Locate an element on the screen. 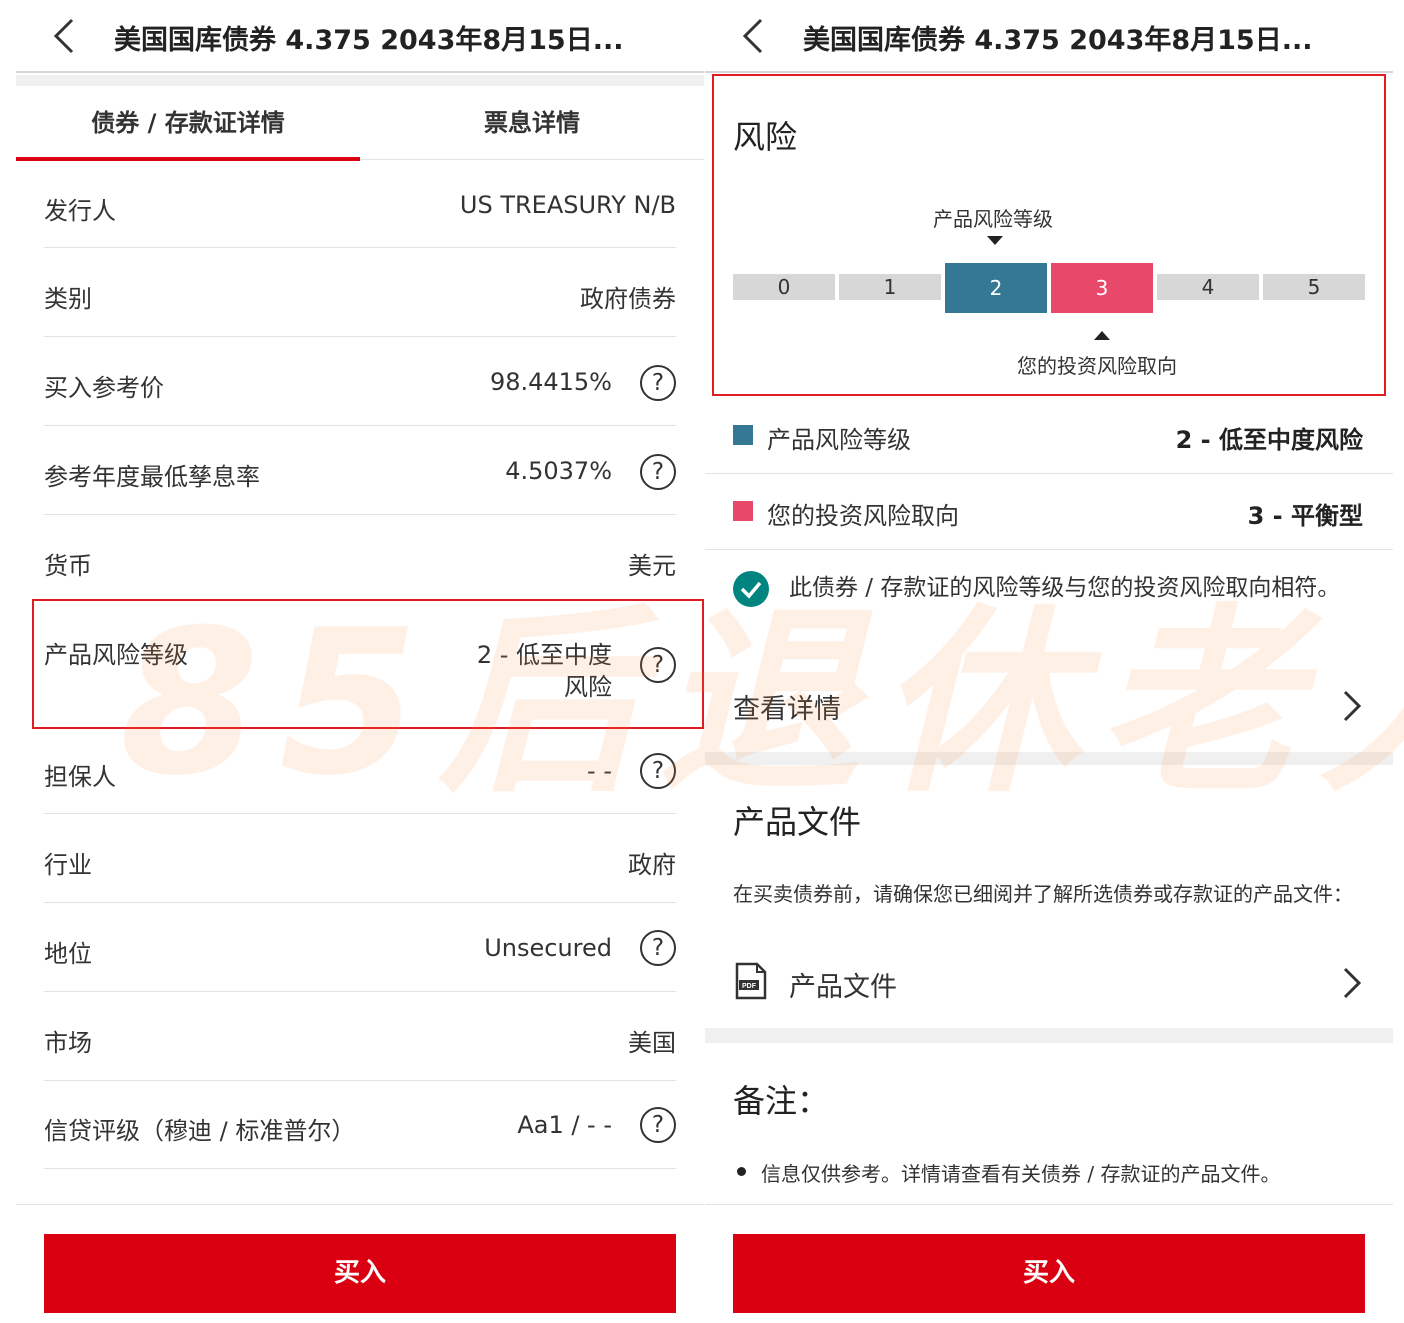  user-risk-legend: 您的投资风险取向 3 - 平衡型 is located at coordinates (1049, 512).